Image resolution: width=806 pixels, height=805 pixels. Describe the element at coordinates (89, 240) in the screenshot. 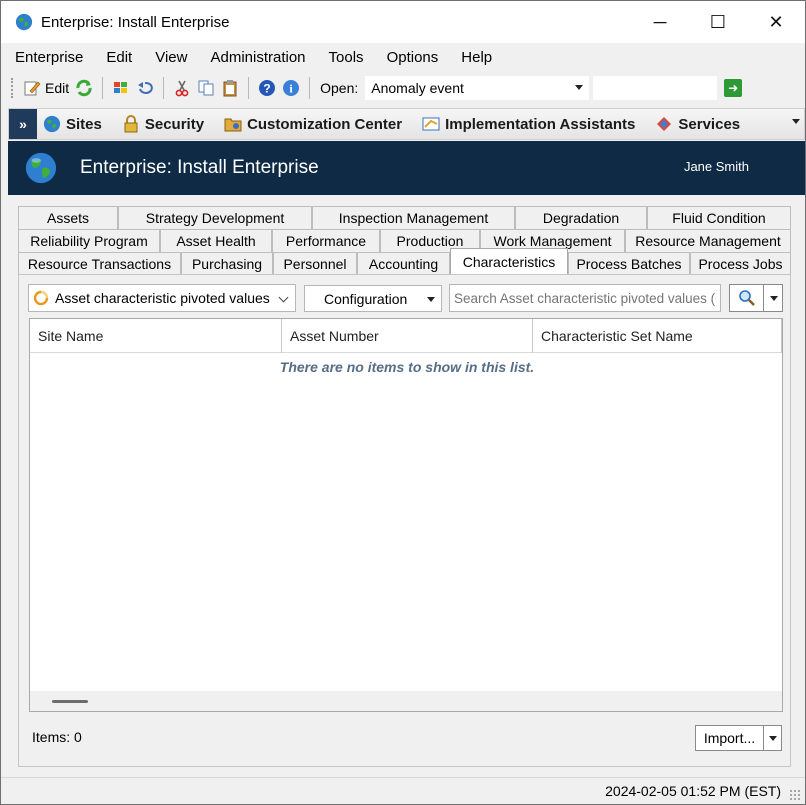

I see `tab-reliability-program: Reliability Program` at that location.